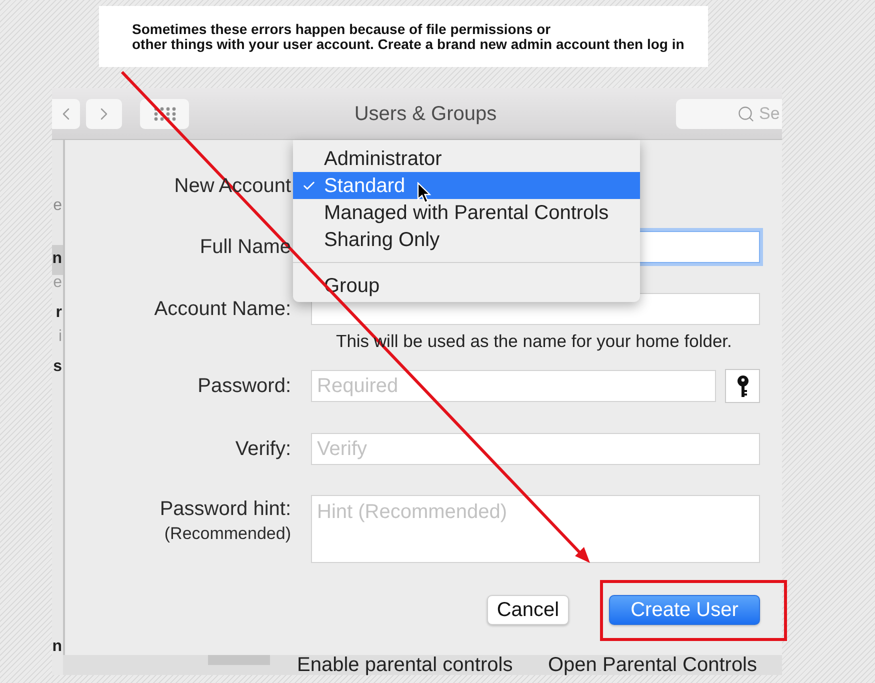 This screenshot has height=683, width=875. What do you see at coordinates (409, 37) in the screenshot?
I see `annotation-text: Sometimes these errors happen because of file permissions or other things with your user account. Create a brand new admin account then log in` at bounding box center [409, 37].